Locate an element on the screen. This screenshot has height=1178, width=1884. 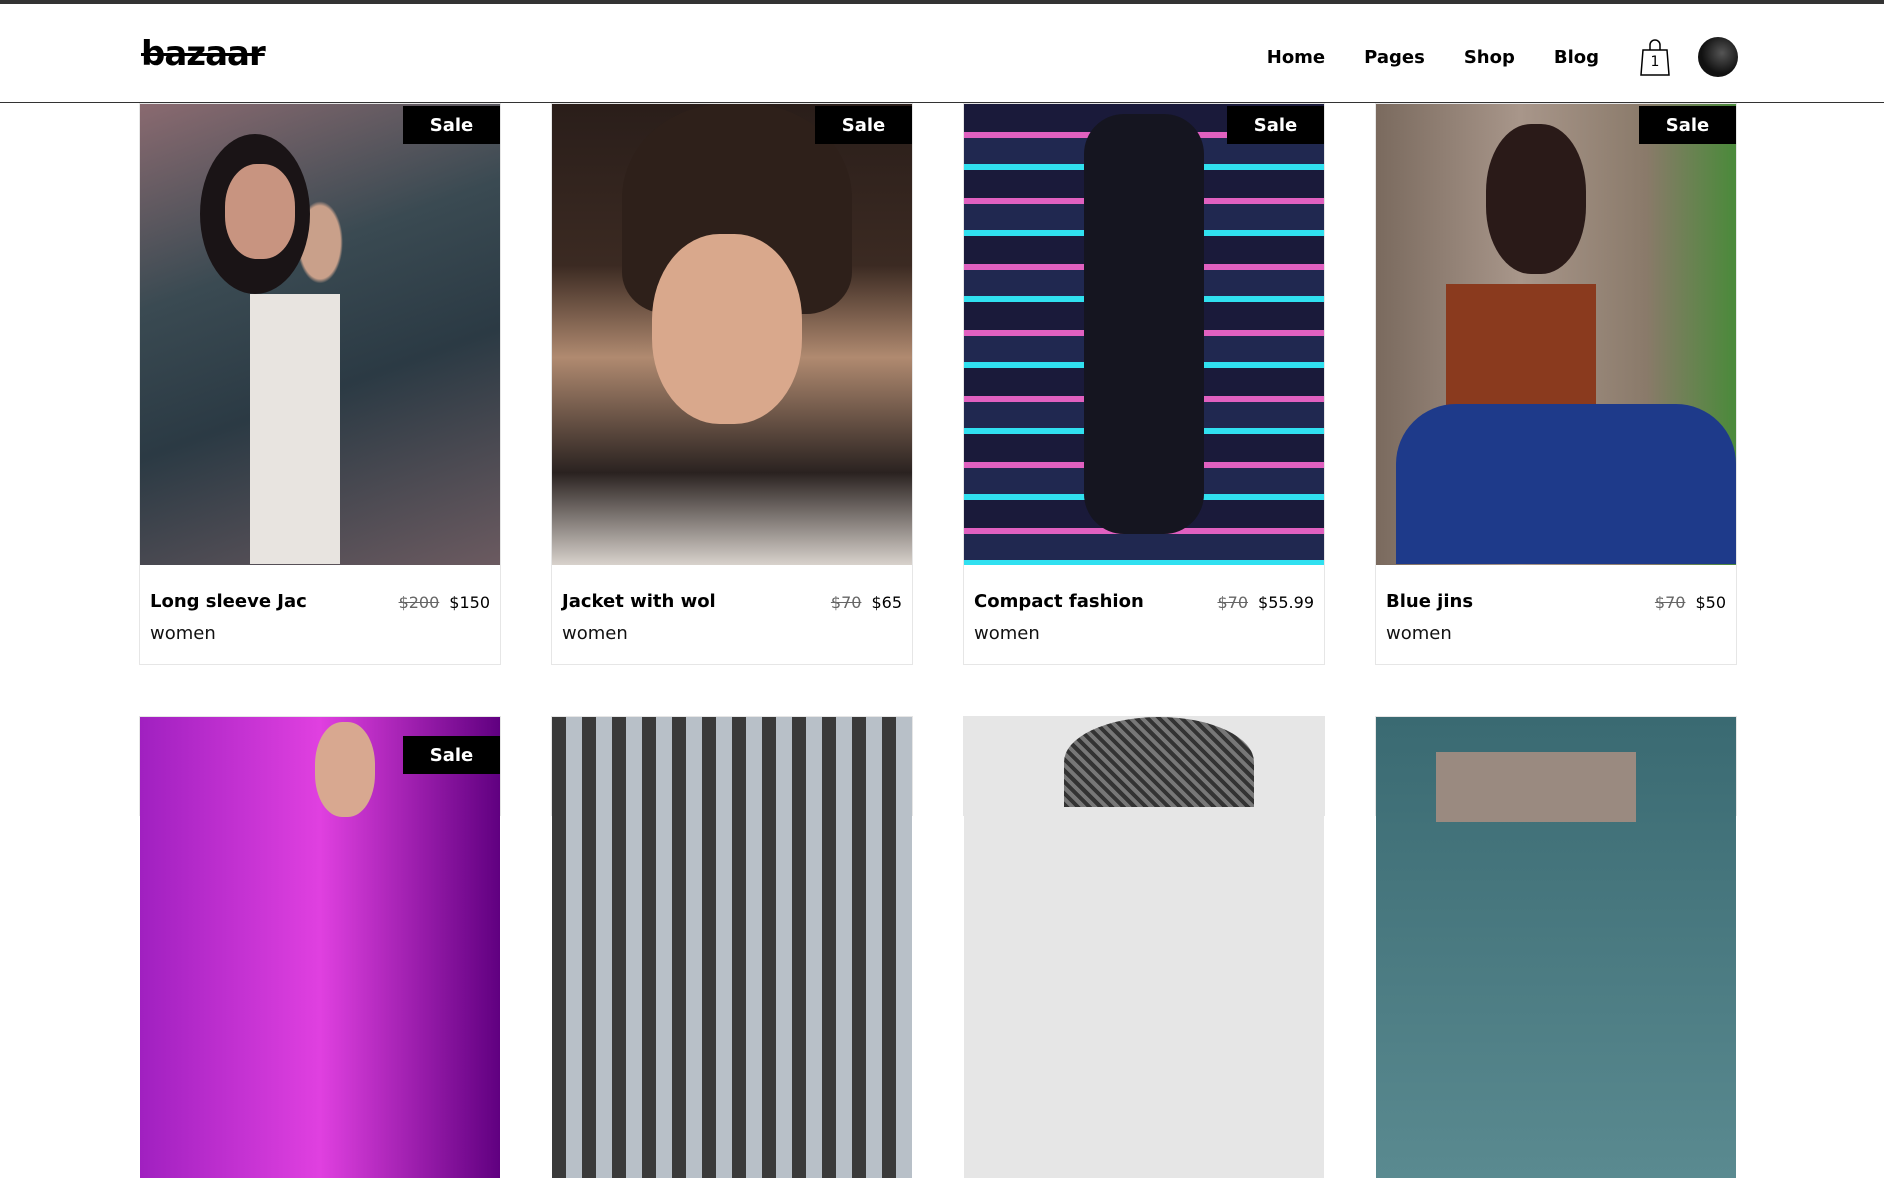
product-title: Long sleeve Jac is located at coordinates (228, 601).